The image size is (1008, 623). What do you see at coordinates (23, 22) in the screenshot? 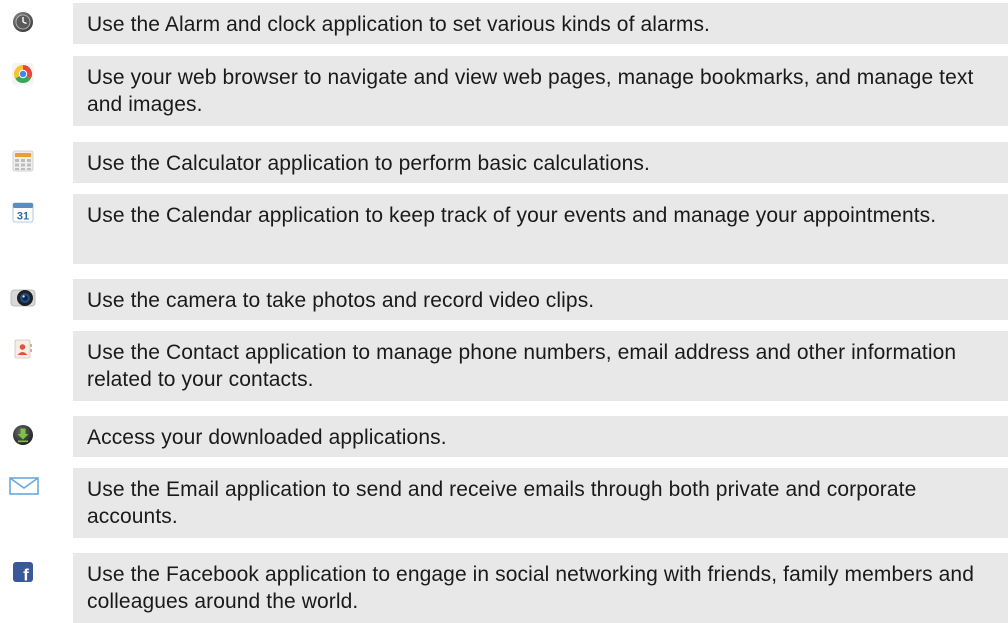
I see `clock-icon` at bounding box center [23, 22].